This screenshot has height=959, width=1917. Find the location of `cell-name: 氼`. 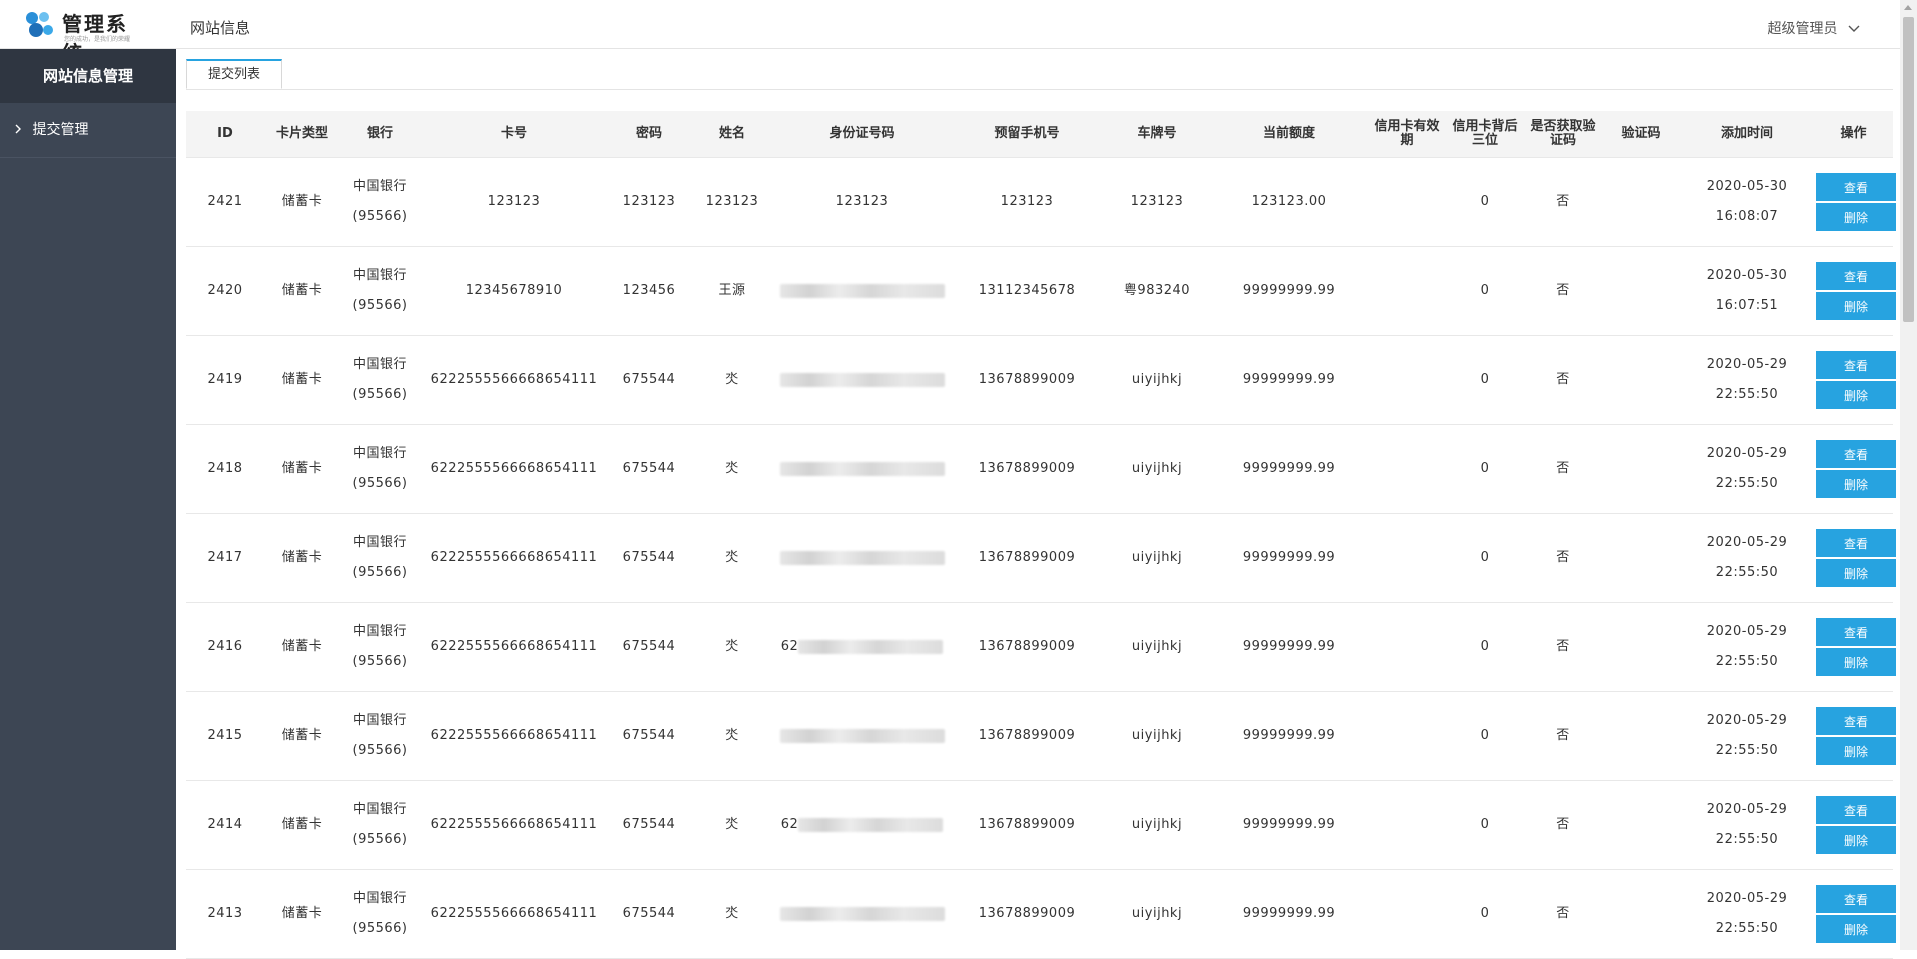

cell-name: 氼 is located at coordinates (732, 558).